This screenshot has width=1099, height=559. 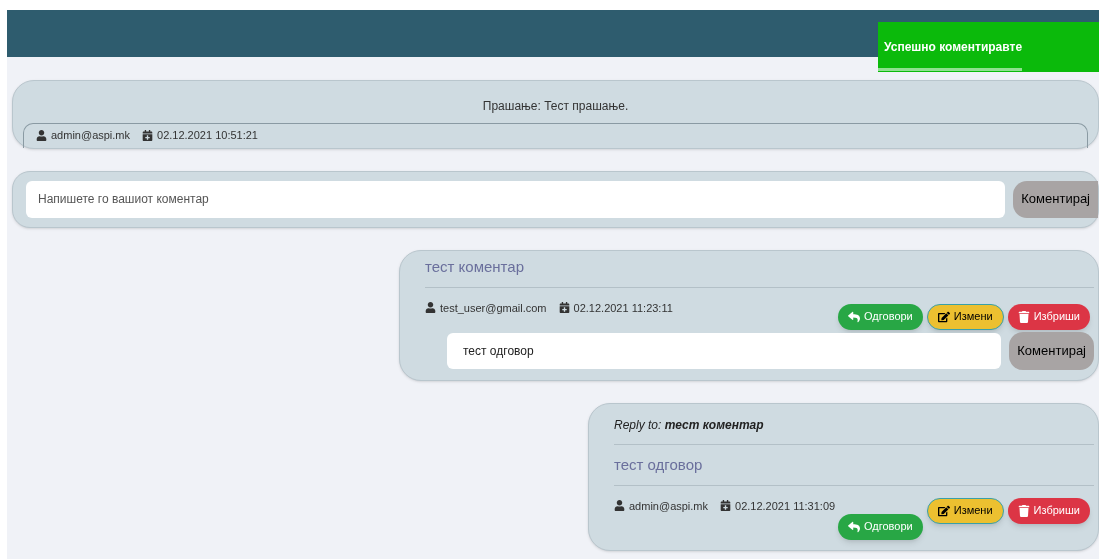 What do you see at coordinates (658, 464) in the screenshot?
I see `comment-text: тест одговор` at bounding box center [658, 464].